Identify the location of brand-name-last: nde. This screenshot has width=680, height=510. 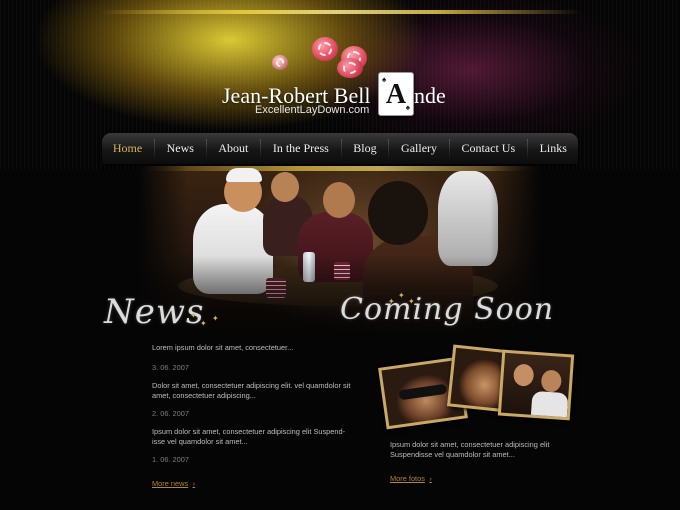
(430, 96).